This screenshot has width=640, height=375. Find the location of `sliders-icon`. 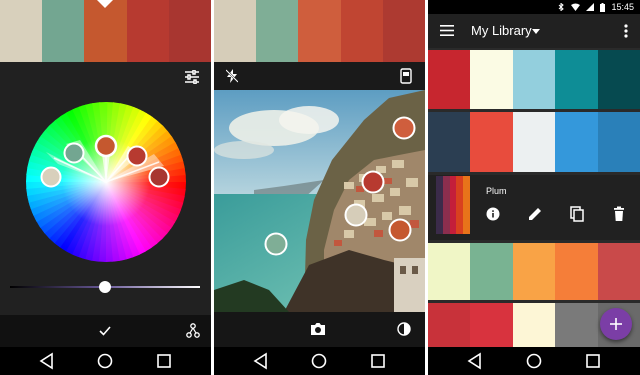

sliders-icon is located at coordinates (192, 77).